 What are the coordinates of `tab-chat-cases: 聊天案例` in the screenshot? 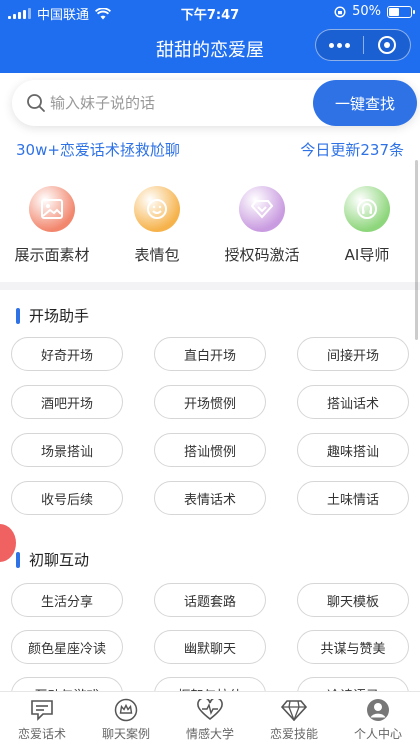 It's located at (126, 719).